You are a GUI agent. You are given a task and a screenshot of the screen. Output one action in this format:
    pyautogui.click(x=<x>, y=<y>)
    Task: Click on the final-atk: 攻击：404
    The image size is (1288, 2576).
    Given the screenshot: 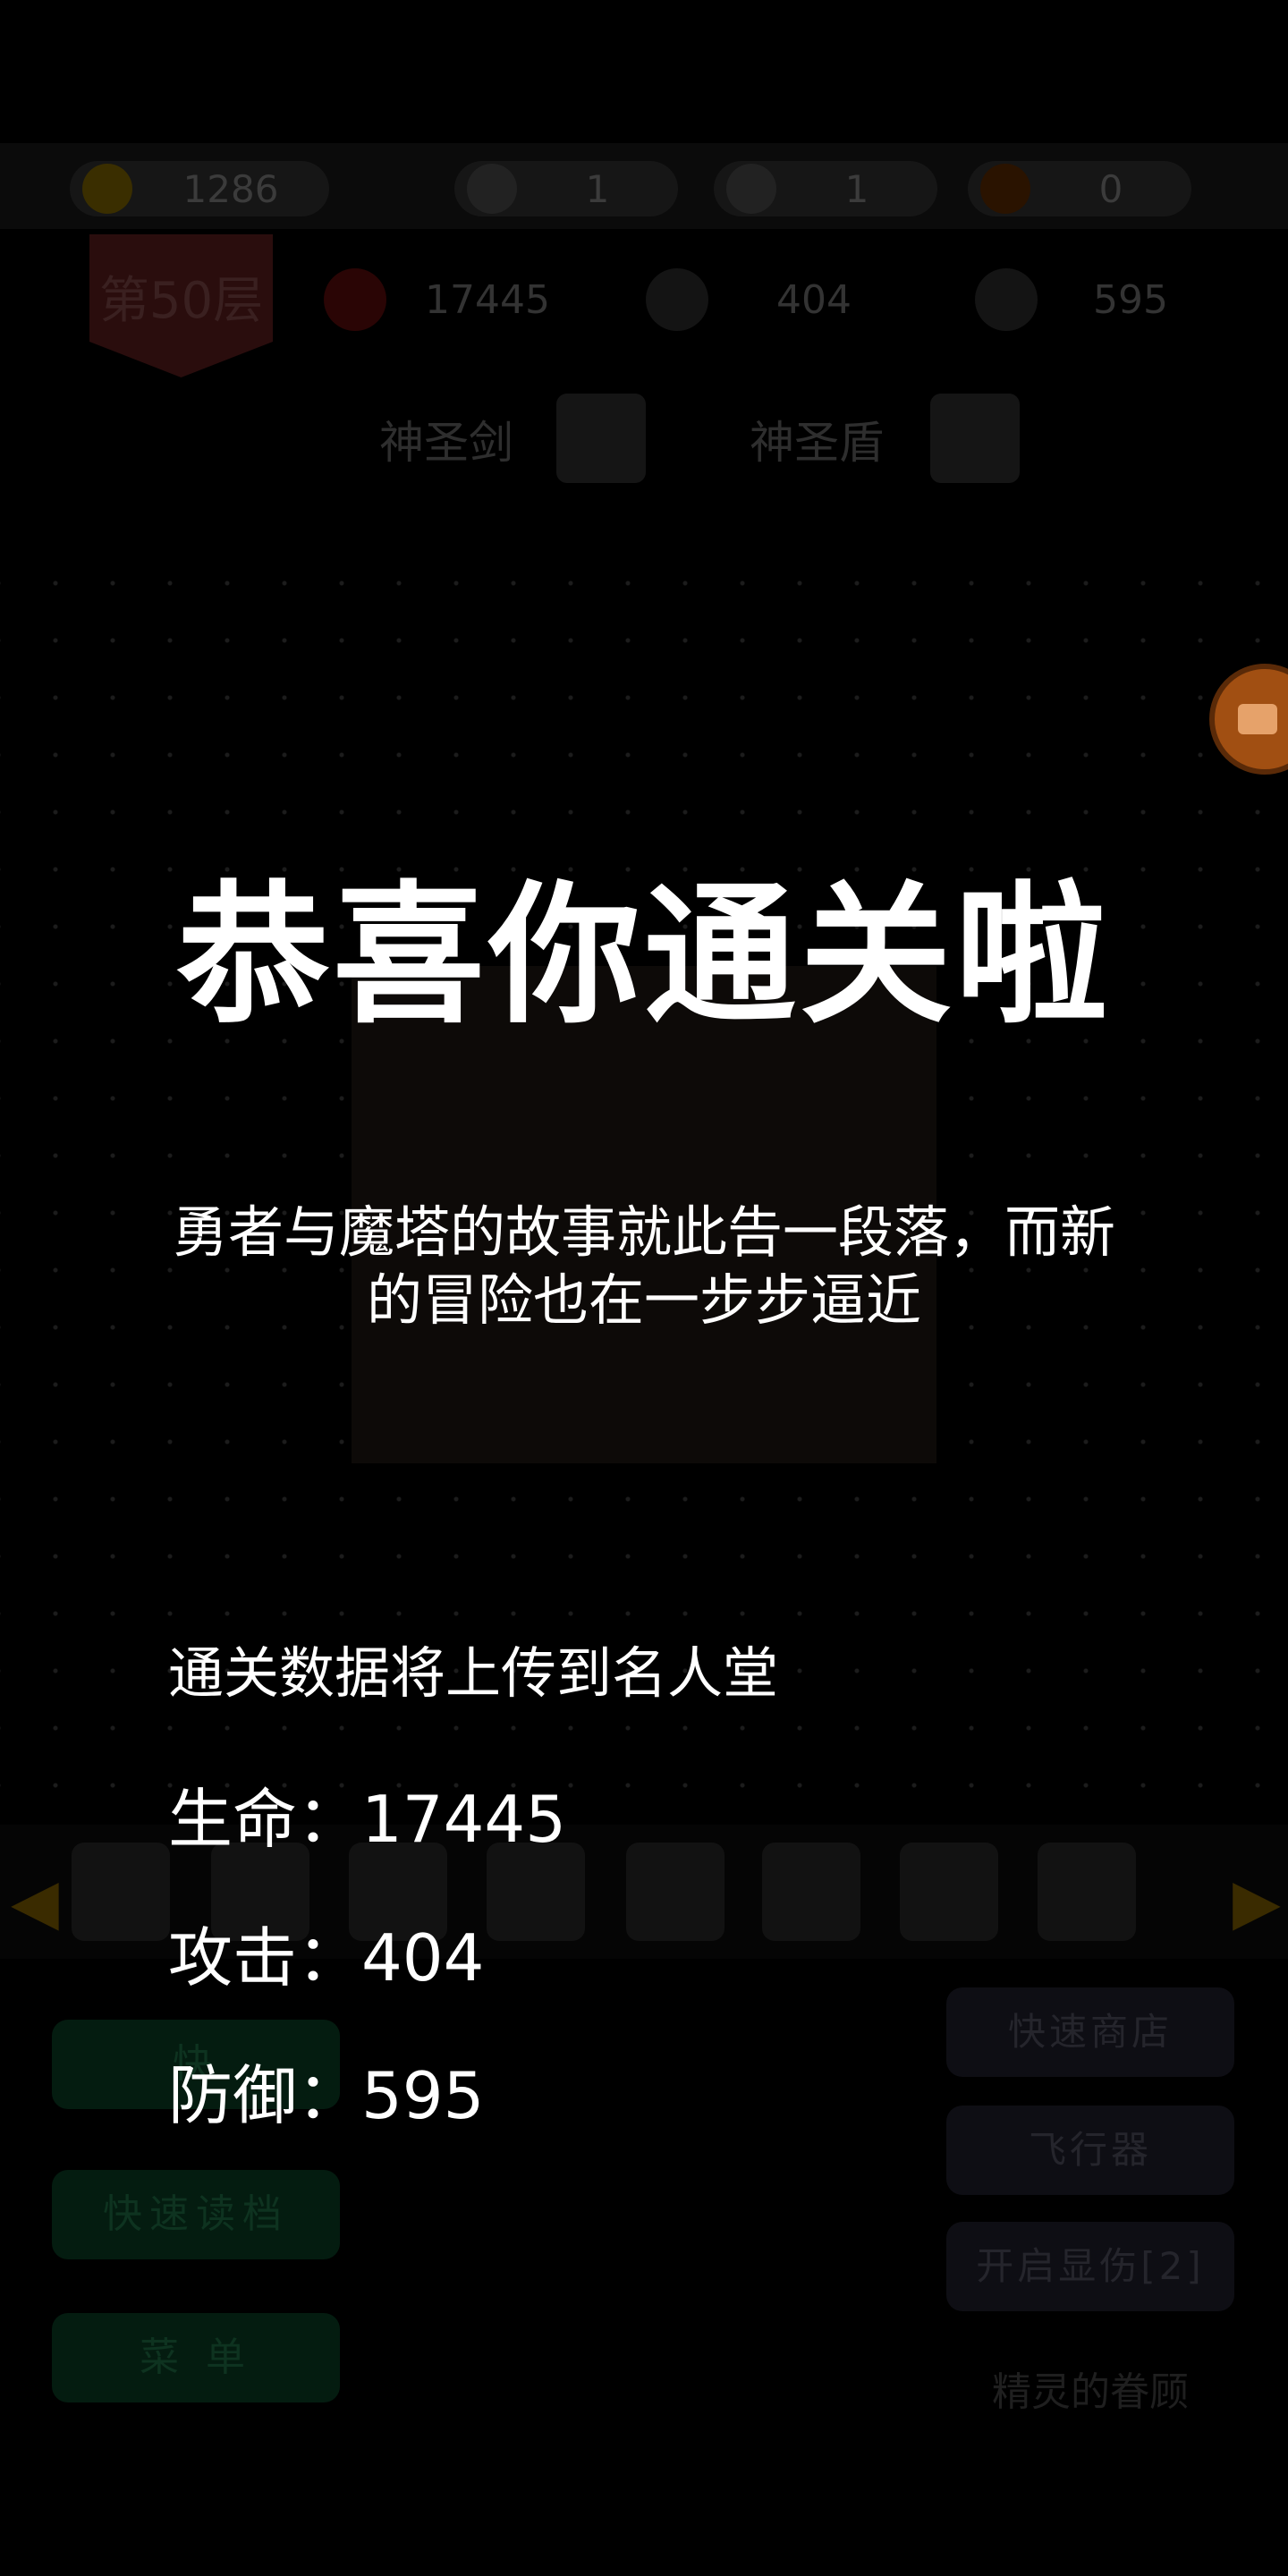 What is the action you would take?
    pyautogui.click(x=326, y=1958)
    